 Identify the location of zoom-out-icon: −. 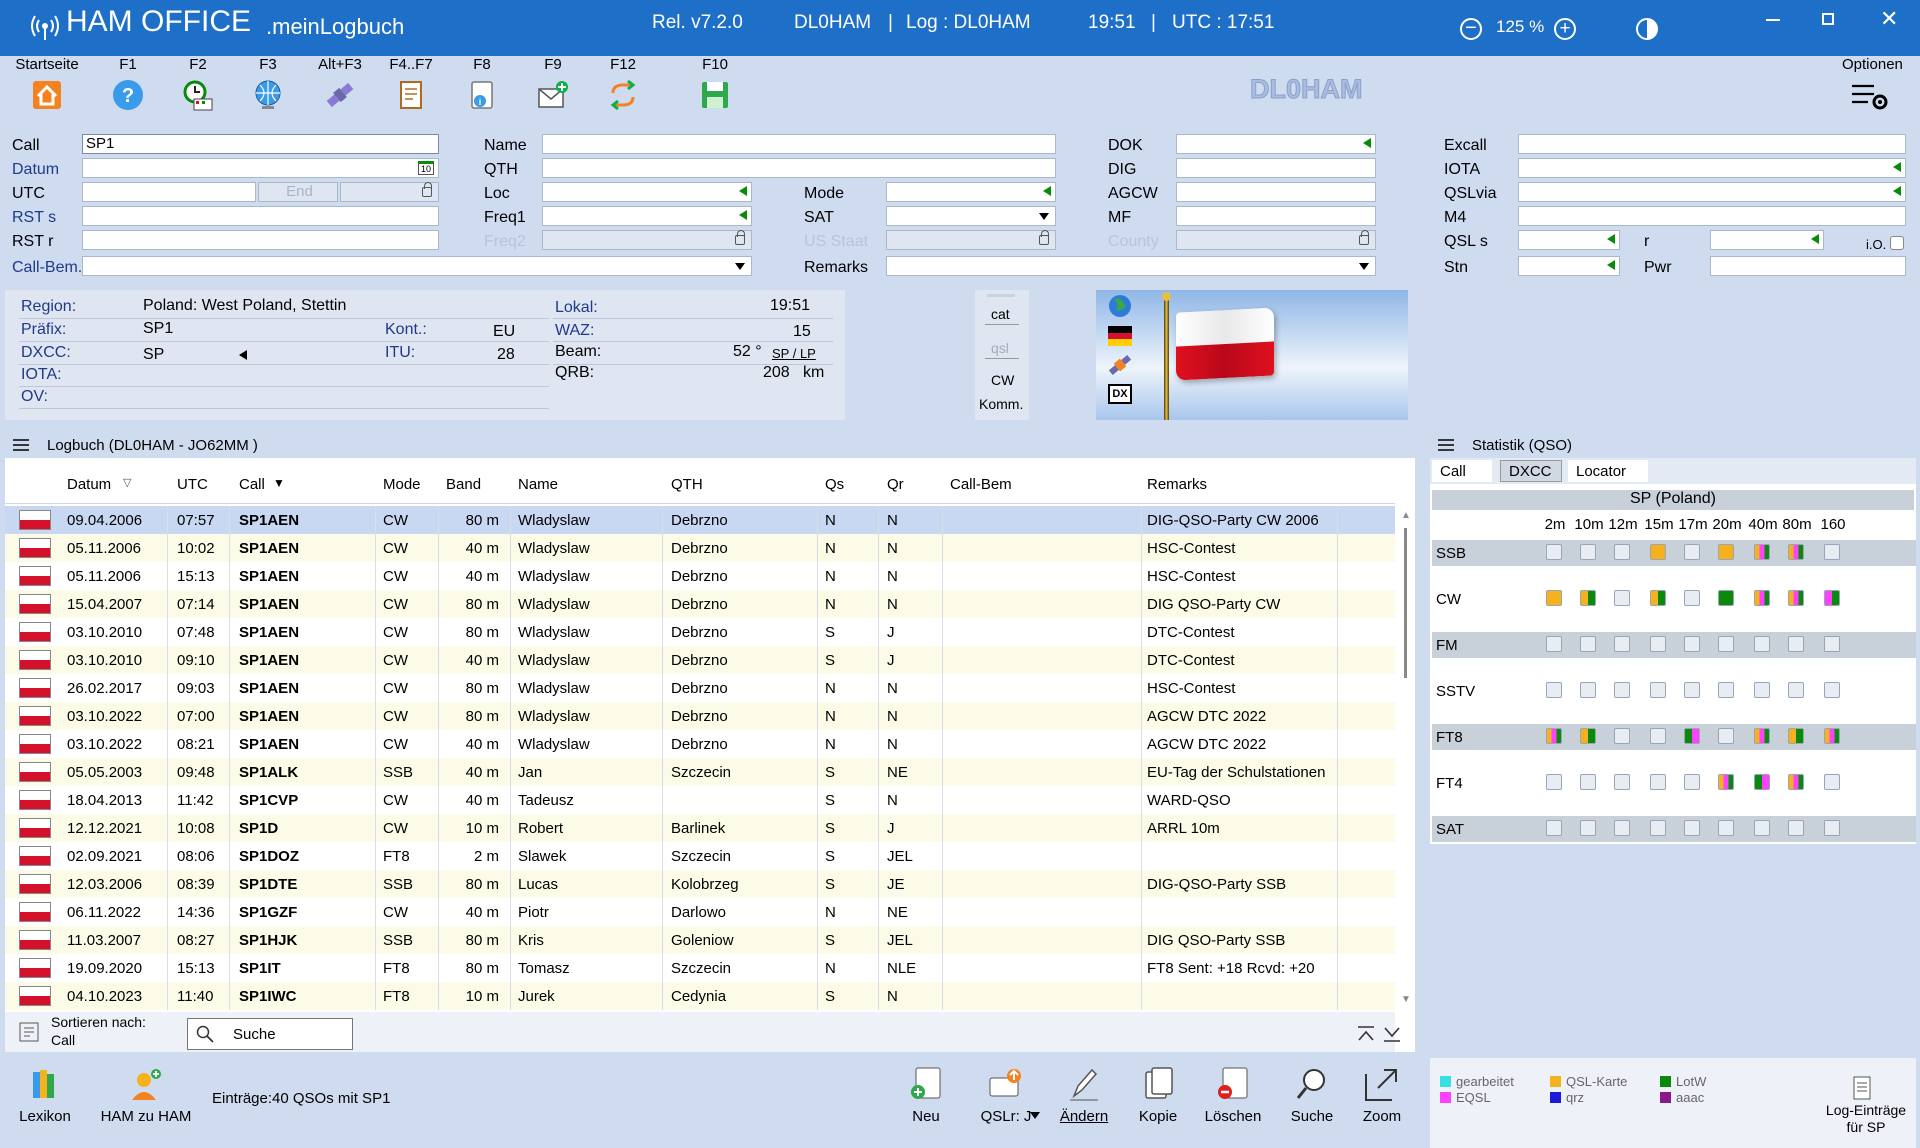
(1471, 29).